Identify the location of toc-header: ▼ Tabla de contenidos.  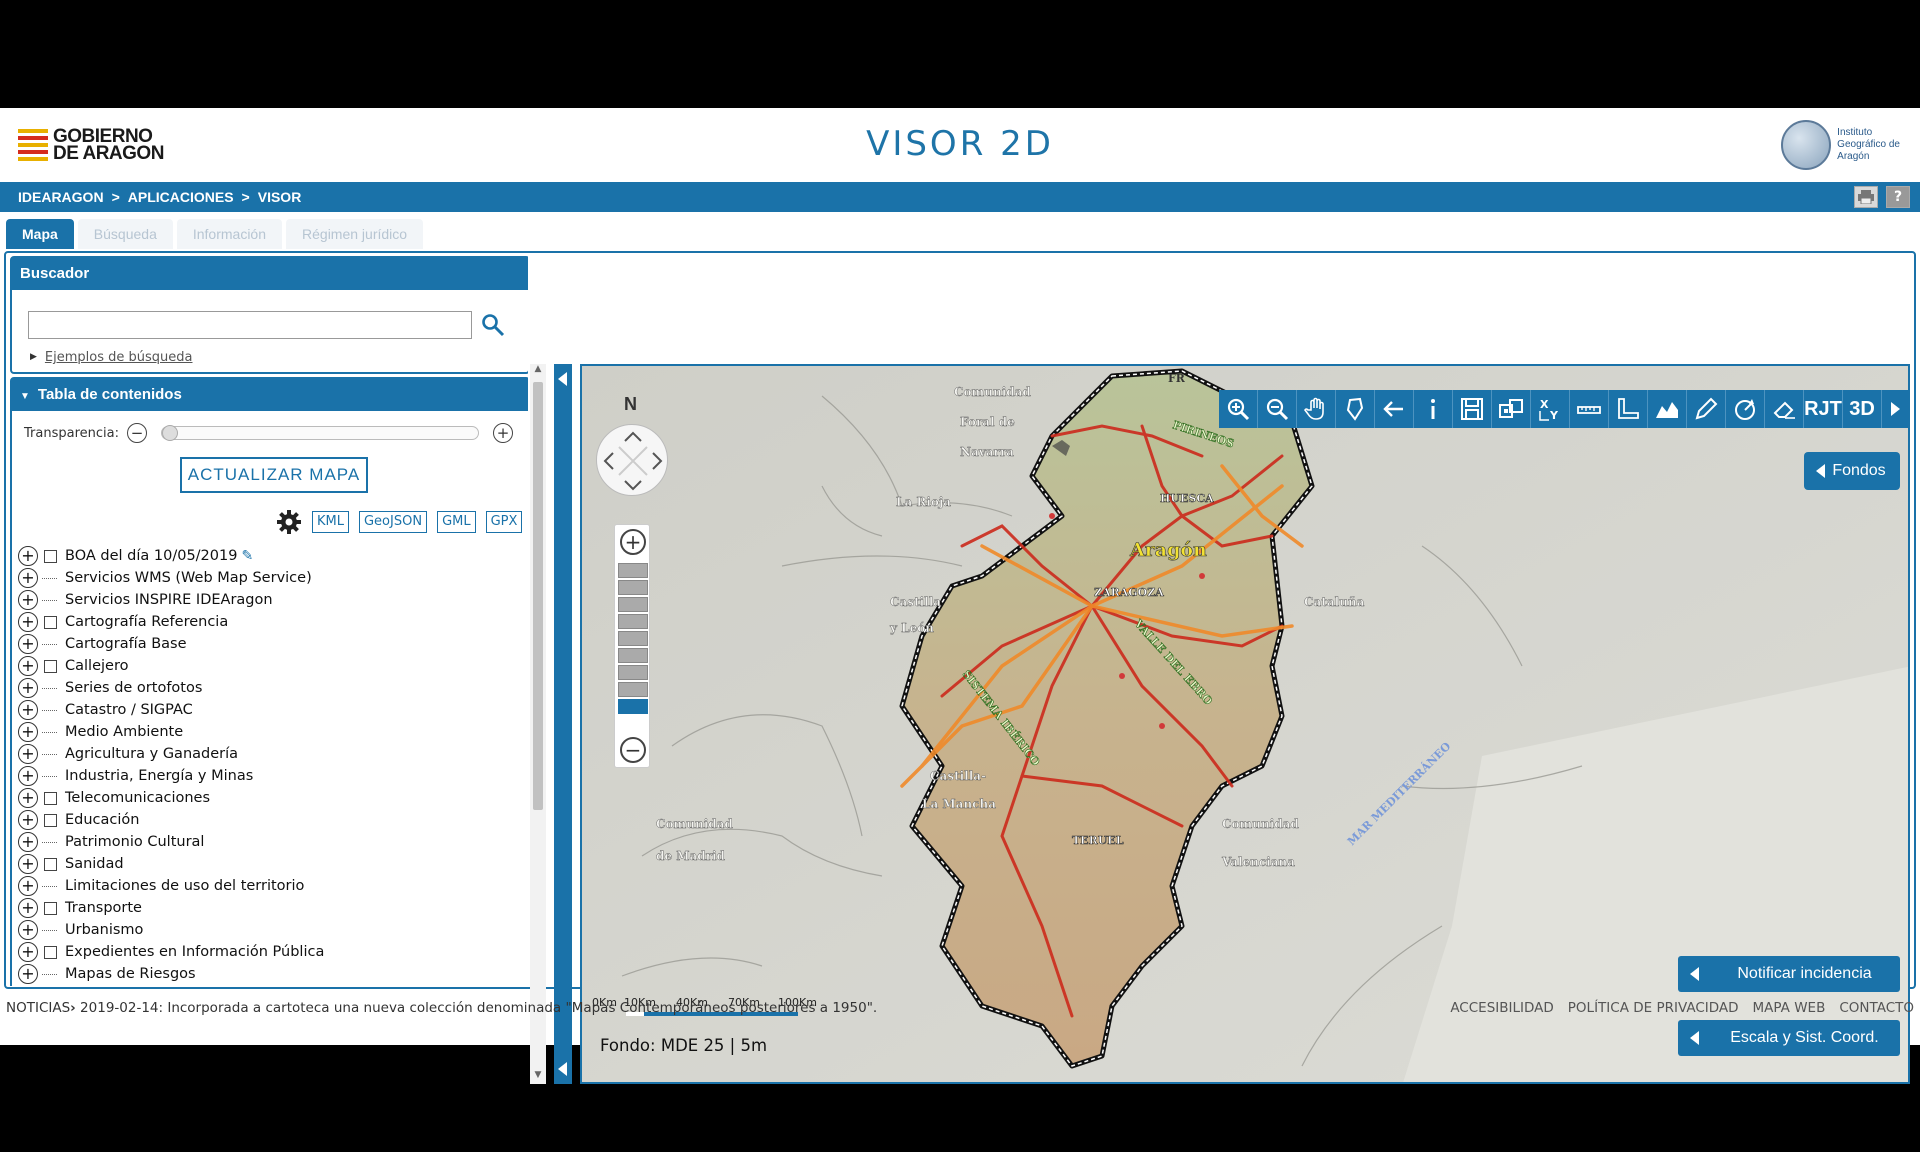
(270, 395).